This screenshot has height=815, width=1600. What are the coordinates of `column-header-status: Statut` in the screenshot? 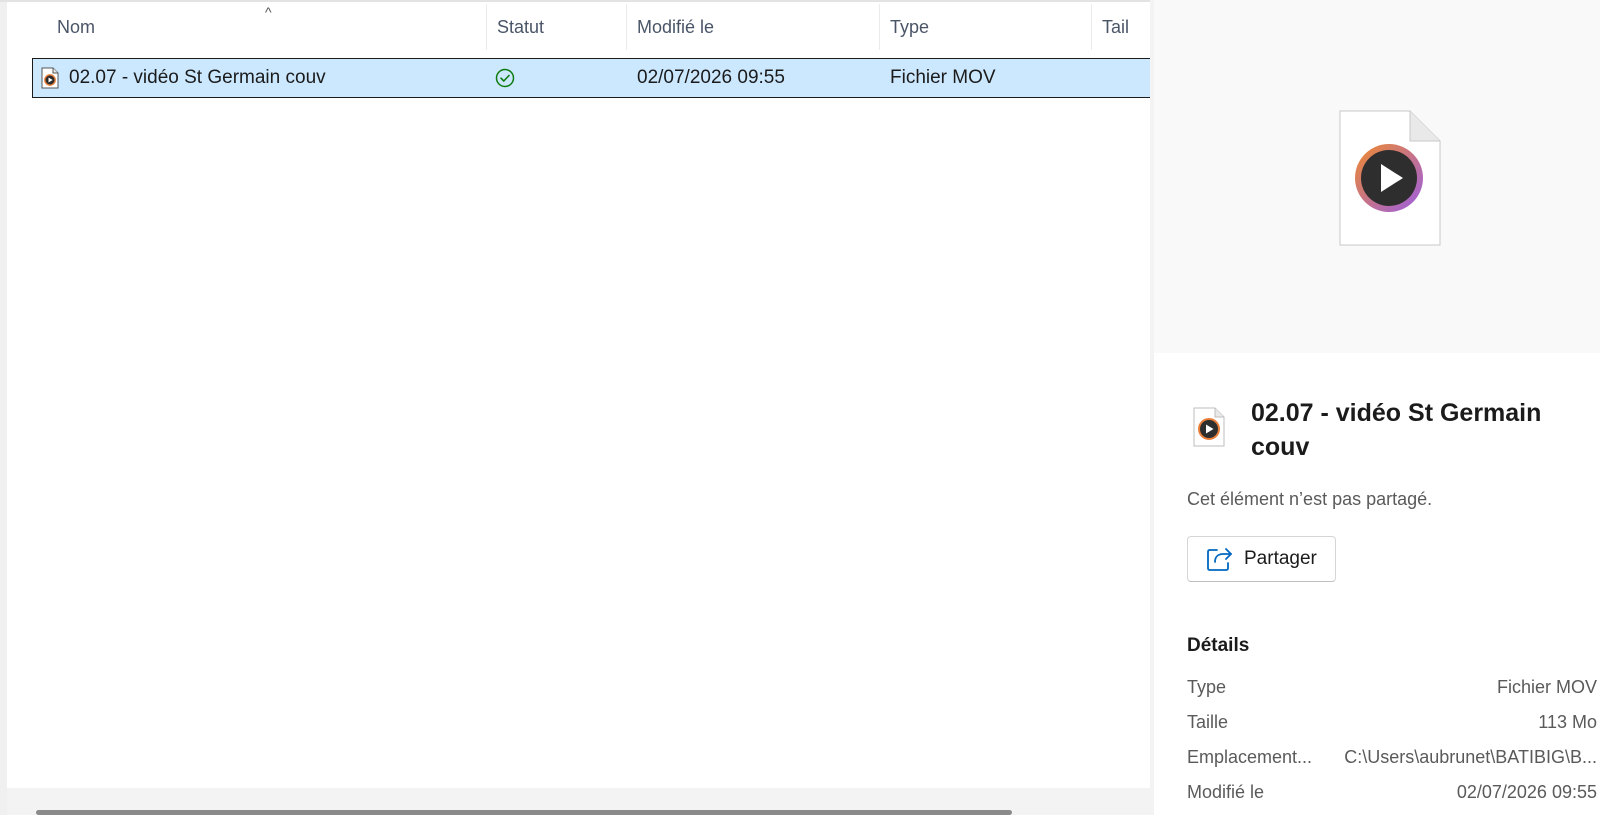 It's located at (557, 27).